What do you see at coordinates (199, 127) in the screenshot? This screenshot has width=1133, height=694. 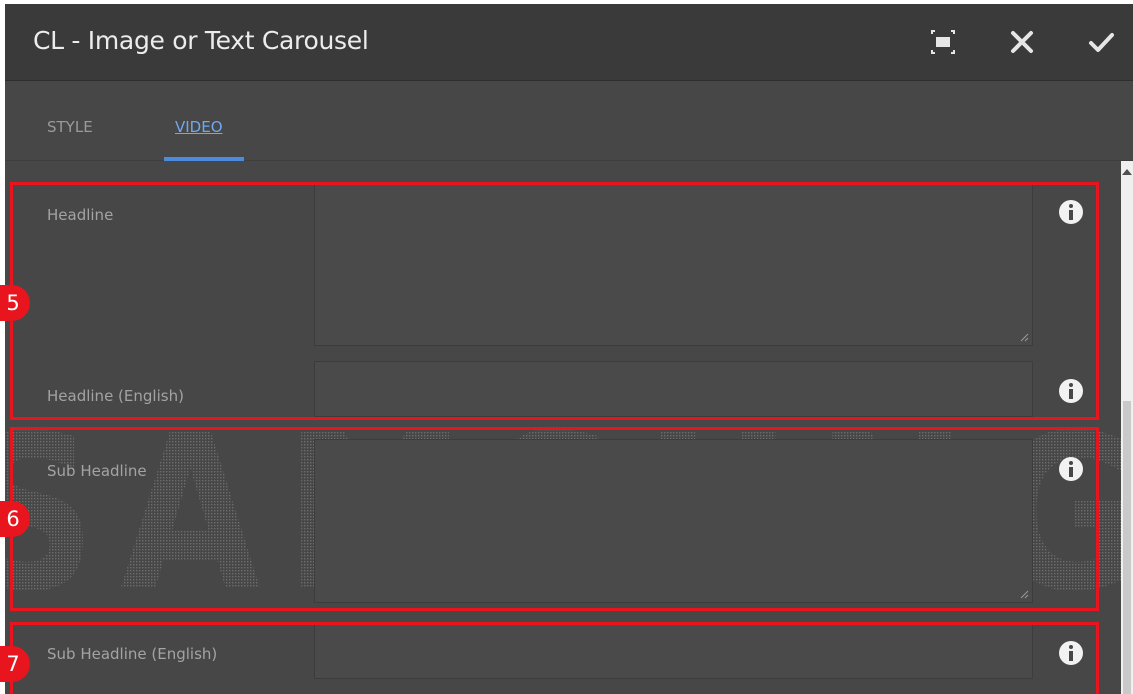 I see `tab-video: VIDEO` at bounding box center [199, 127].